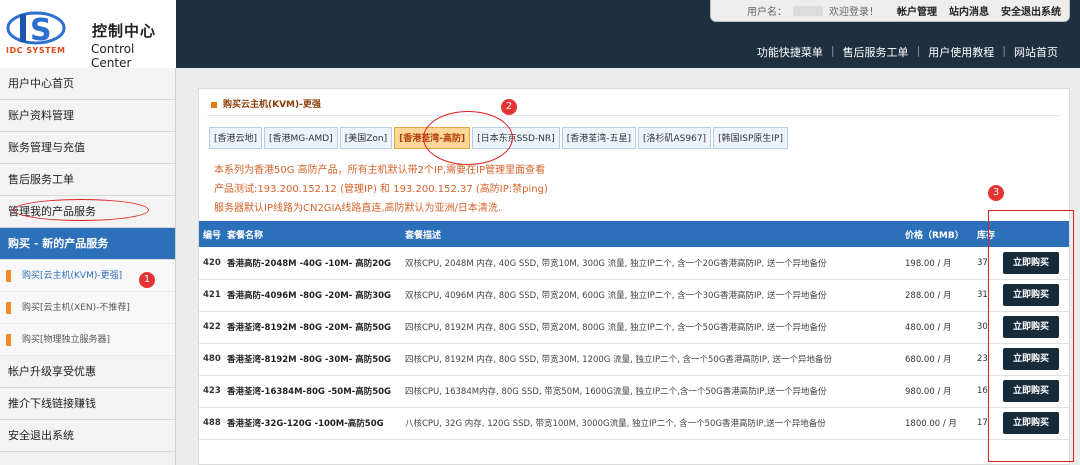 The width and height of the screenshot is (1080, 465). What do you see at coordinates (312, 423) in the screenshot?
I see `plan-name: 香港荃湾-32G-120G -100M-高防50G` at bounding box center [312, 423].